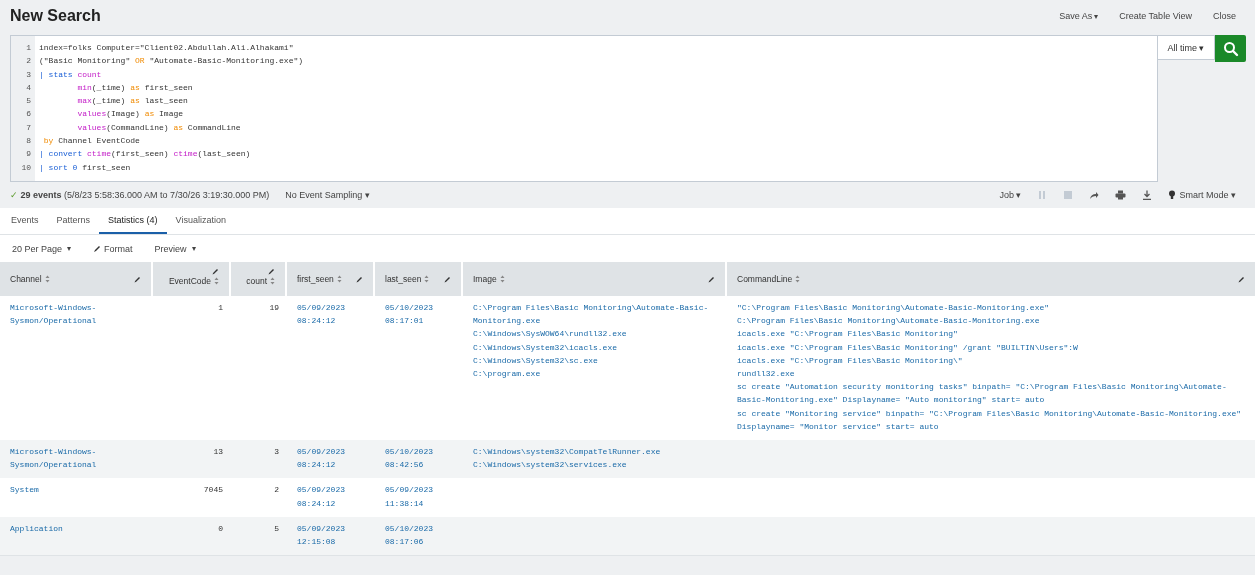  What do you see at coordinates (894, 308) in the screenshot?
I see `table-cell-text: "C:\Program Files\Basic Monitoring\Automate-Basic-Monitoring.exe"` at bounding box center [894, 308].